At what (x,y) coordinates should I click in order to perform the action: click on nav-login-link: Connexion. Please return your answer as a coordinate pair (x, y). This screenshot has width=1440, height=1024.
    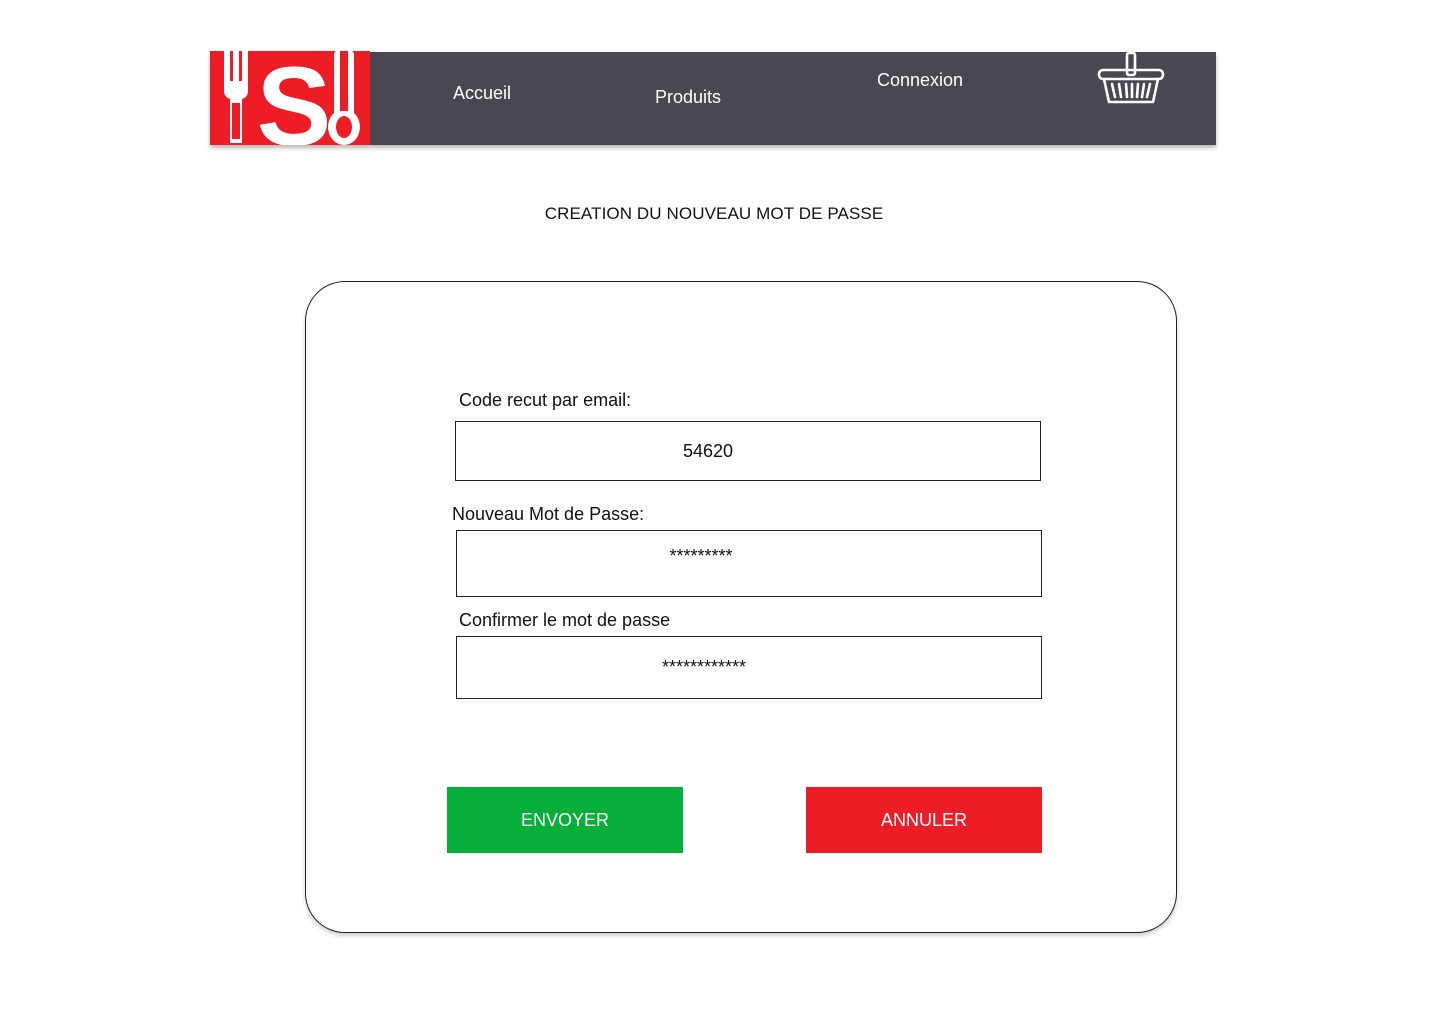
    Looking at the image, I should click on (920, 80).